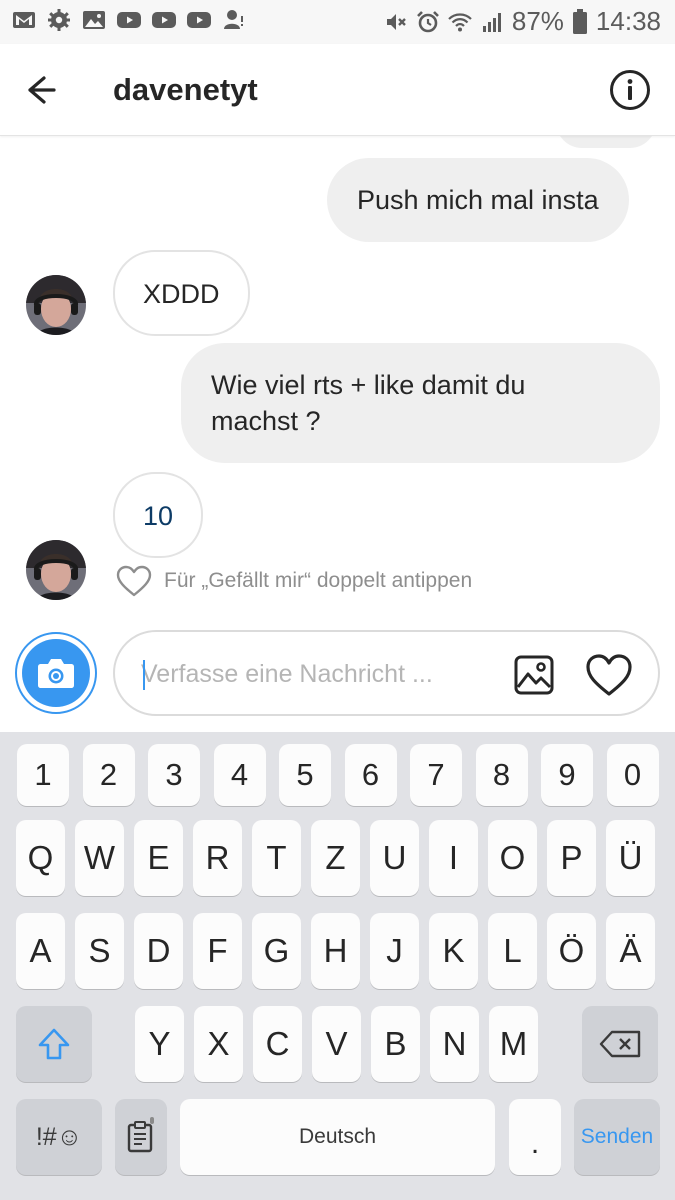 The width and height of the screenshot is (675, 1200). I want to click on number-key: 3, so click(174, 775).